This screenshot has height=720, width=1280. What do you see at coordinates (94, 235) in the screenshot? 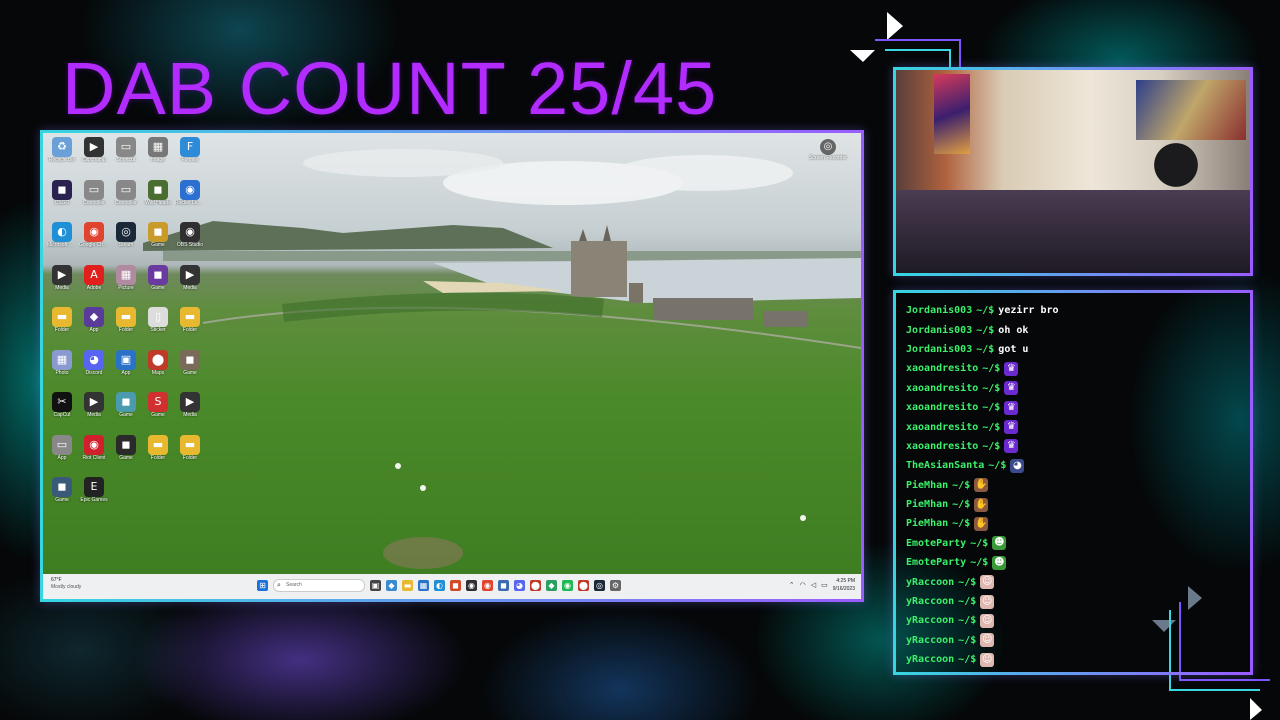
I see `desktop-shortcut: ◉Google Chrome` at bounding box center [94, 235].